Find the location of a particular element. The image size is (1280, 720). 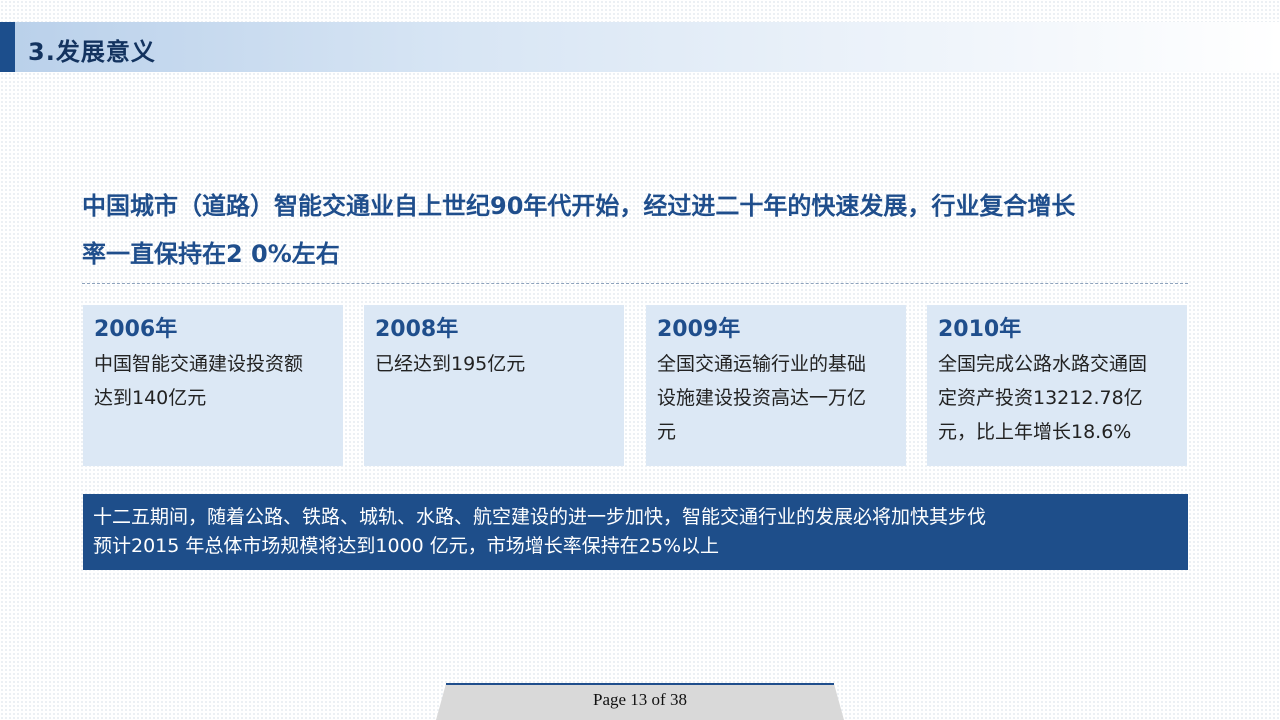

card-text: 全国交通运输行业的基础 设施建设投资高达一万亿 元 is located at coordinates (776, 398).